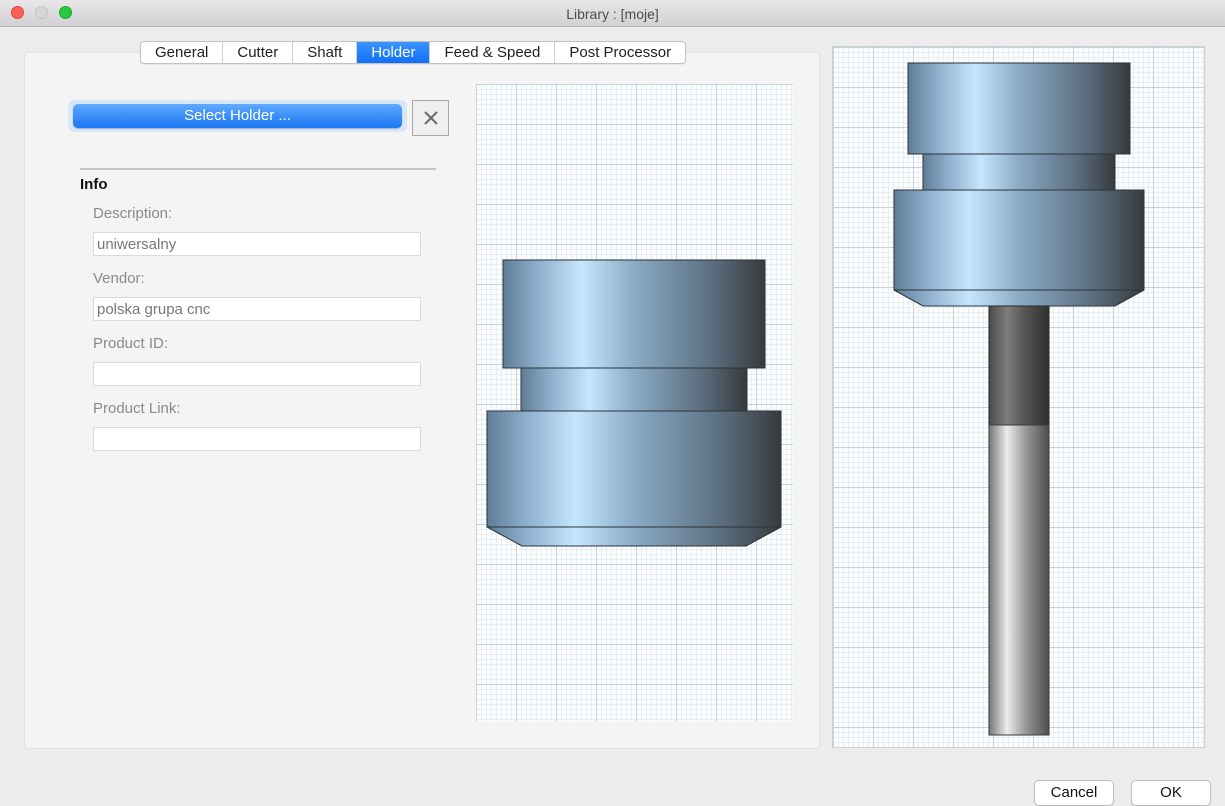  Describe the element at coordinates (119, 278) in the screenshot. I see `vendor-label: Vendor:` at that location.